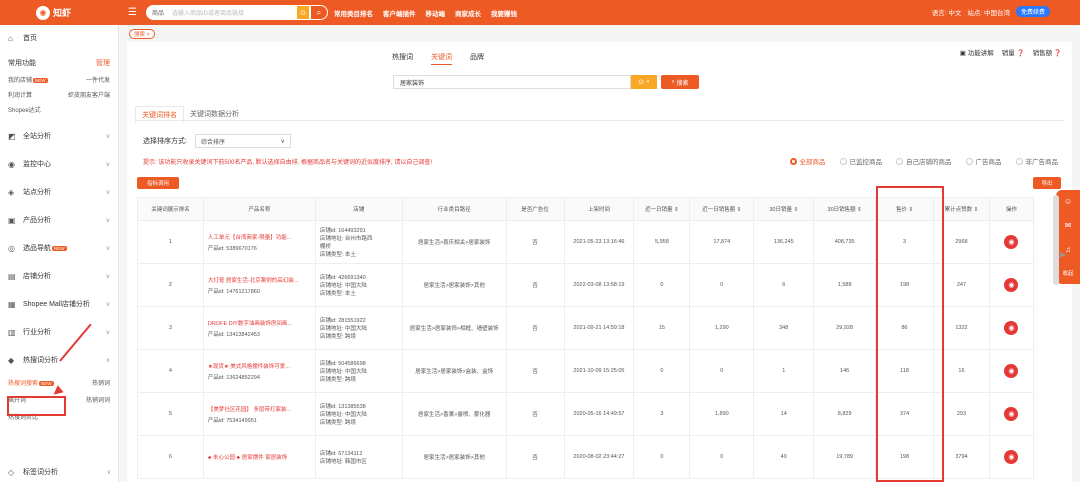 This screenshot has width=1080, height=482. Describe the element at coordinates (988, 12) in the screenshot. I see `site-selector: 站点: 中国台湾` at that location.